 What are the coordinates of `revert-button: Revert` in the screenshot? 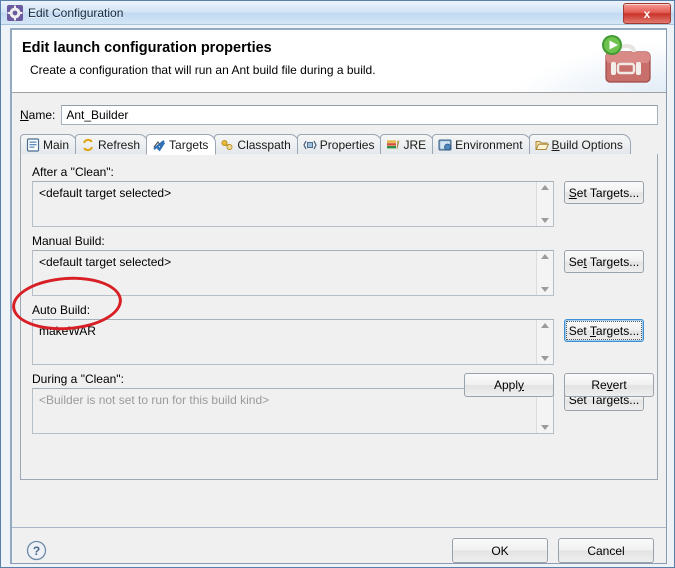 It's located at (609, 385).